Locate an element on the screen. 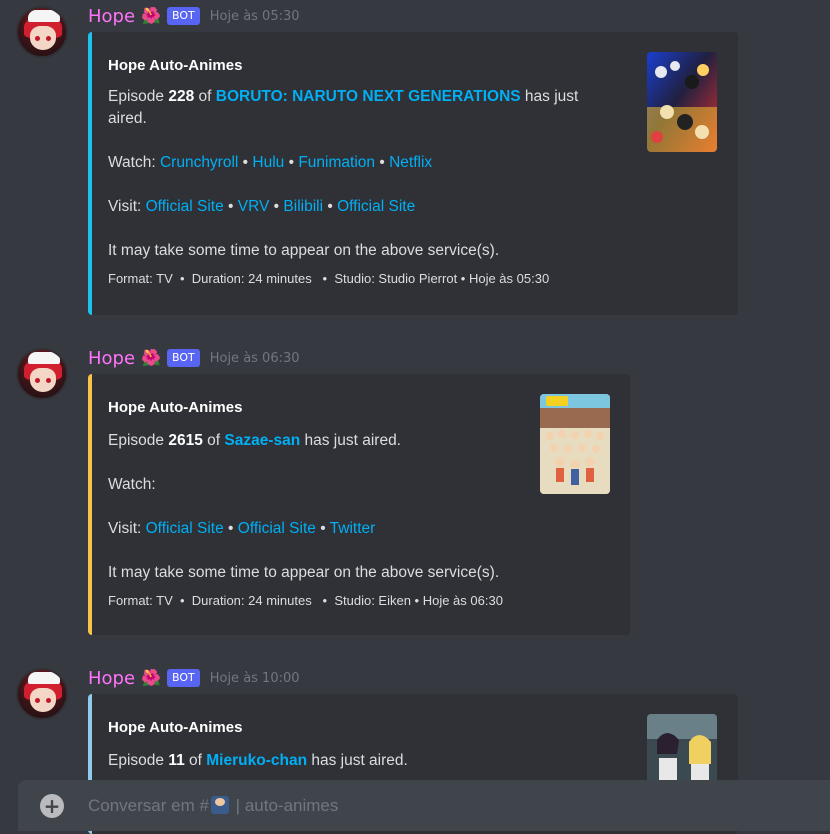  plus-circle-icon: + is located at coordinates (52, 805).